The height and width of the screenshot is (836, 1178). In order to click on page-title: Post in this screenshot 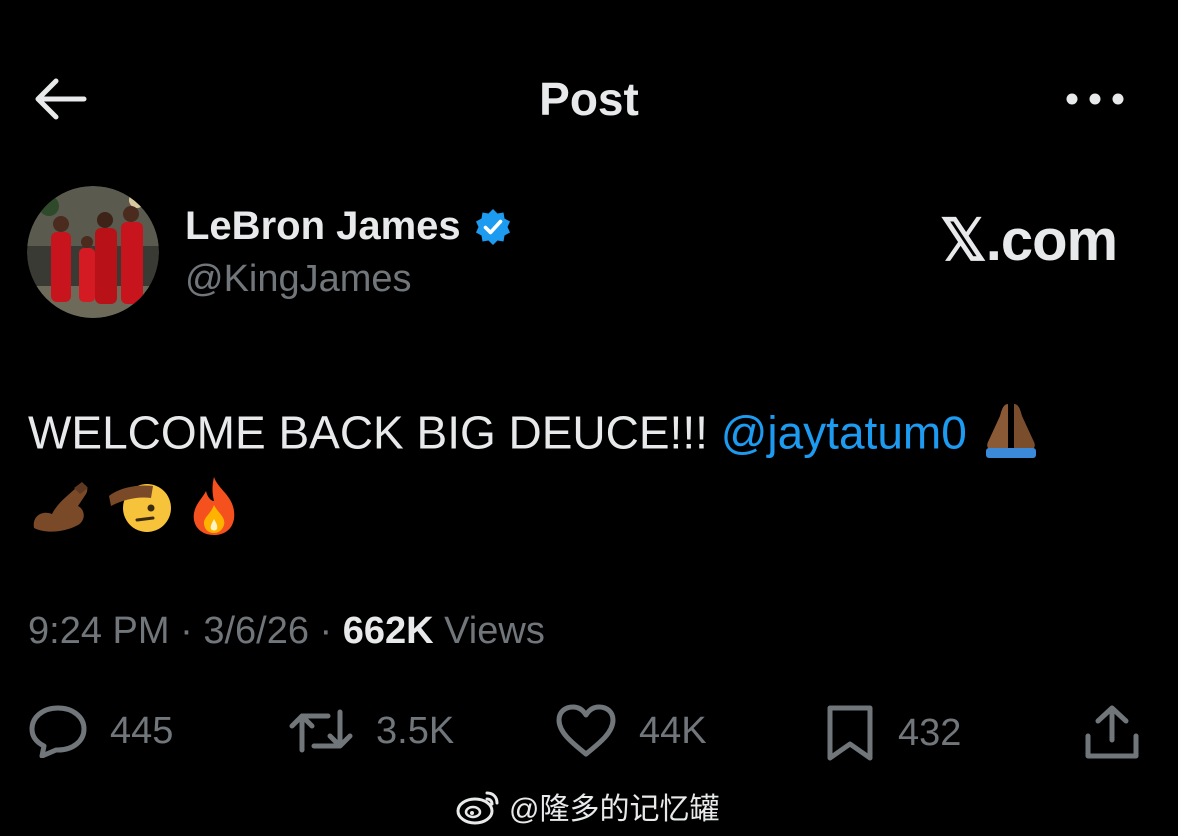, I will do `click(589, 99)`.